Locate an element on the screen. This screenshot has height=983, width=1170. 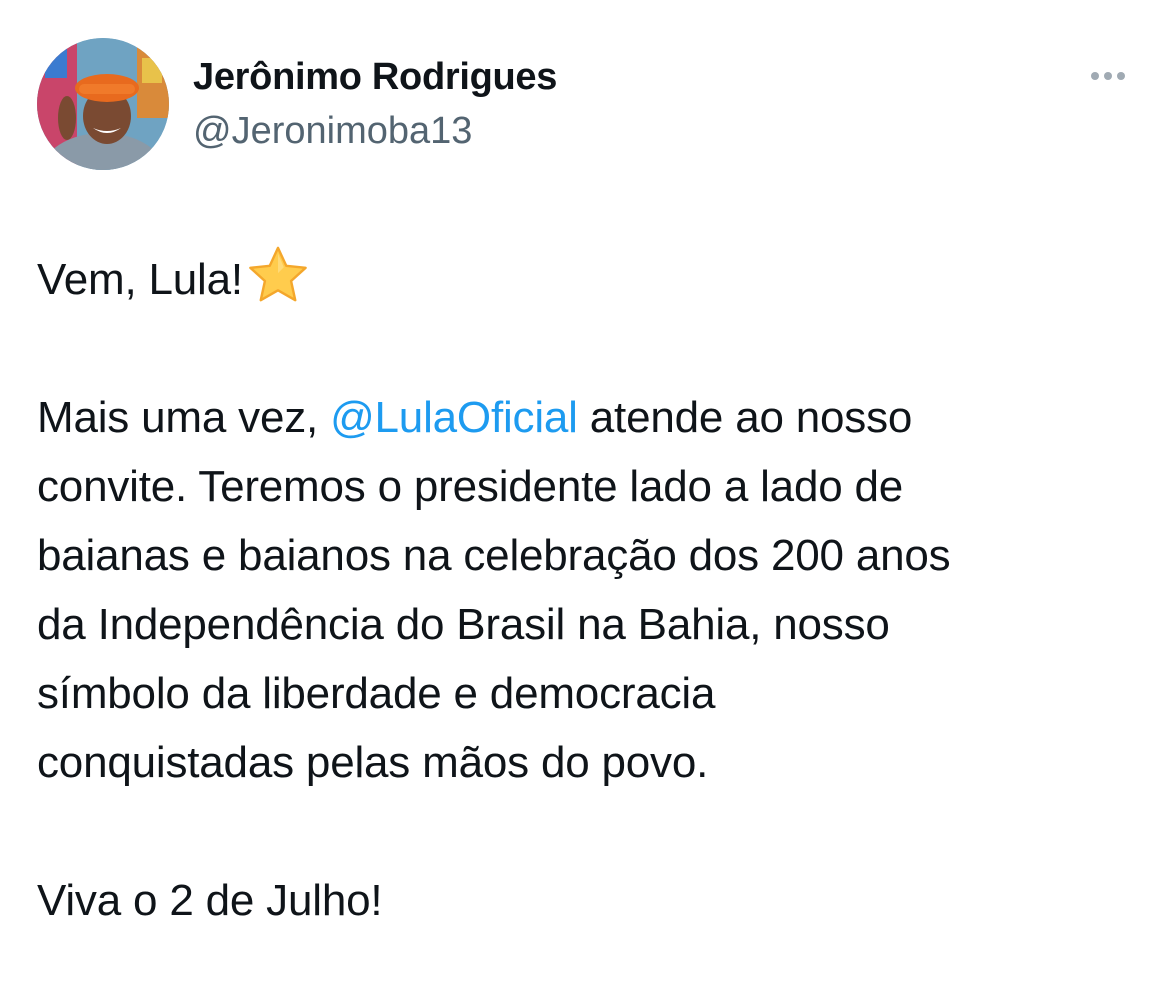
tweet-closing: Viva o 2 de Julho! is located at coordinates (210, 900).